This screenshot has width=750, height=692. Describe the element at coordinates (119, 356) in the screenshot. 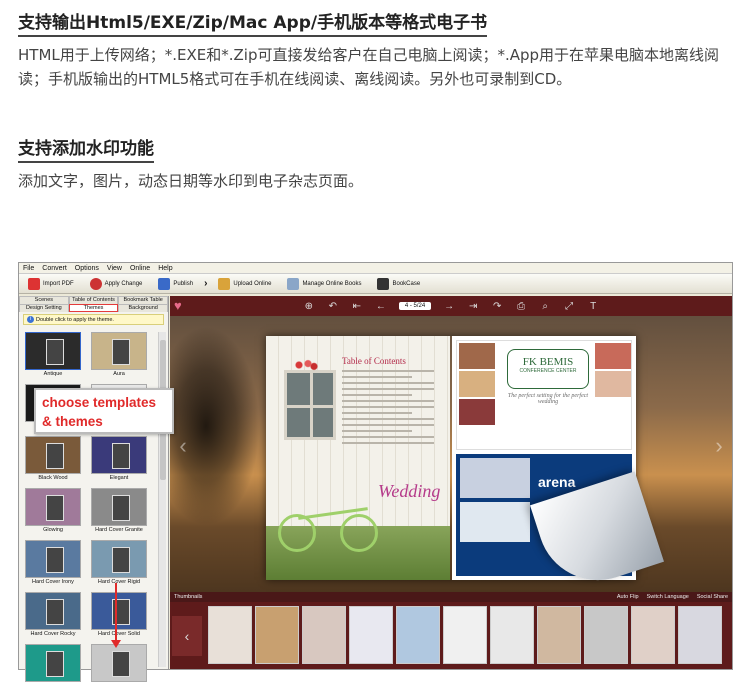

I see `theme-item: Aura` at that location.